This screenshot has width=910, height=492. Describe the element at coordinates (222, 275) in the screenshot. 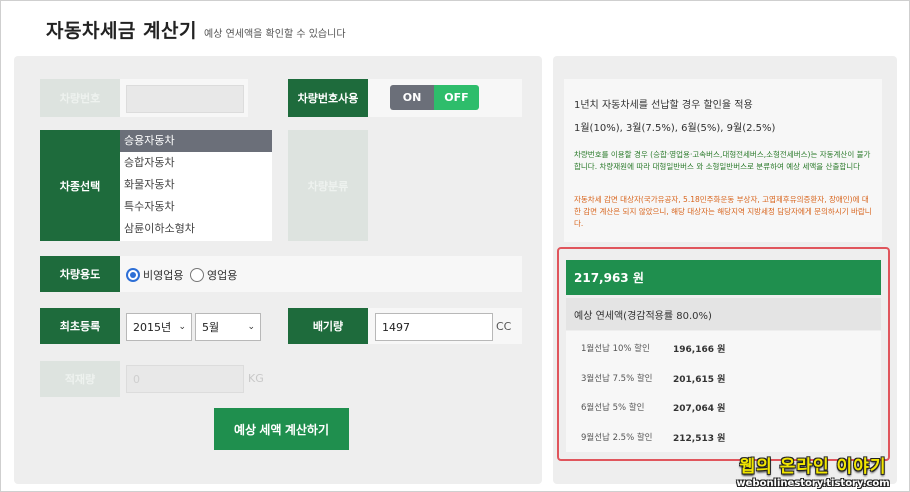

I see `usage-option-label: 영업용` at that location.